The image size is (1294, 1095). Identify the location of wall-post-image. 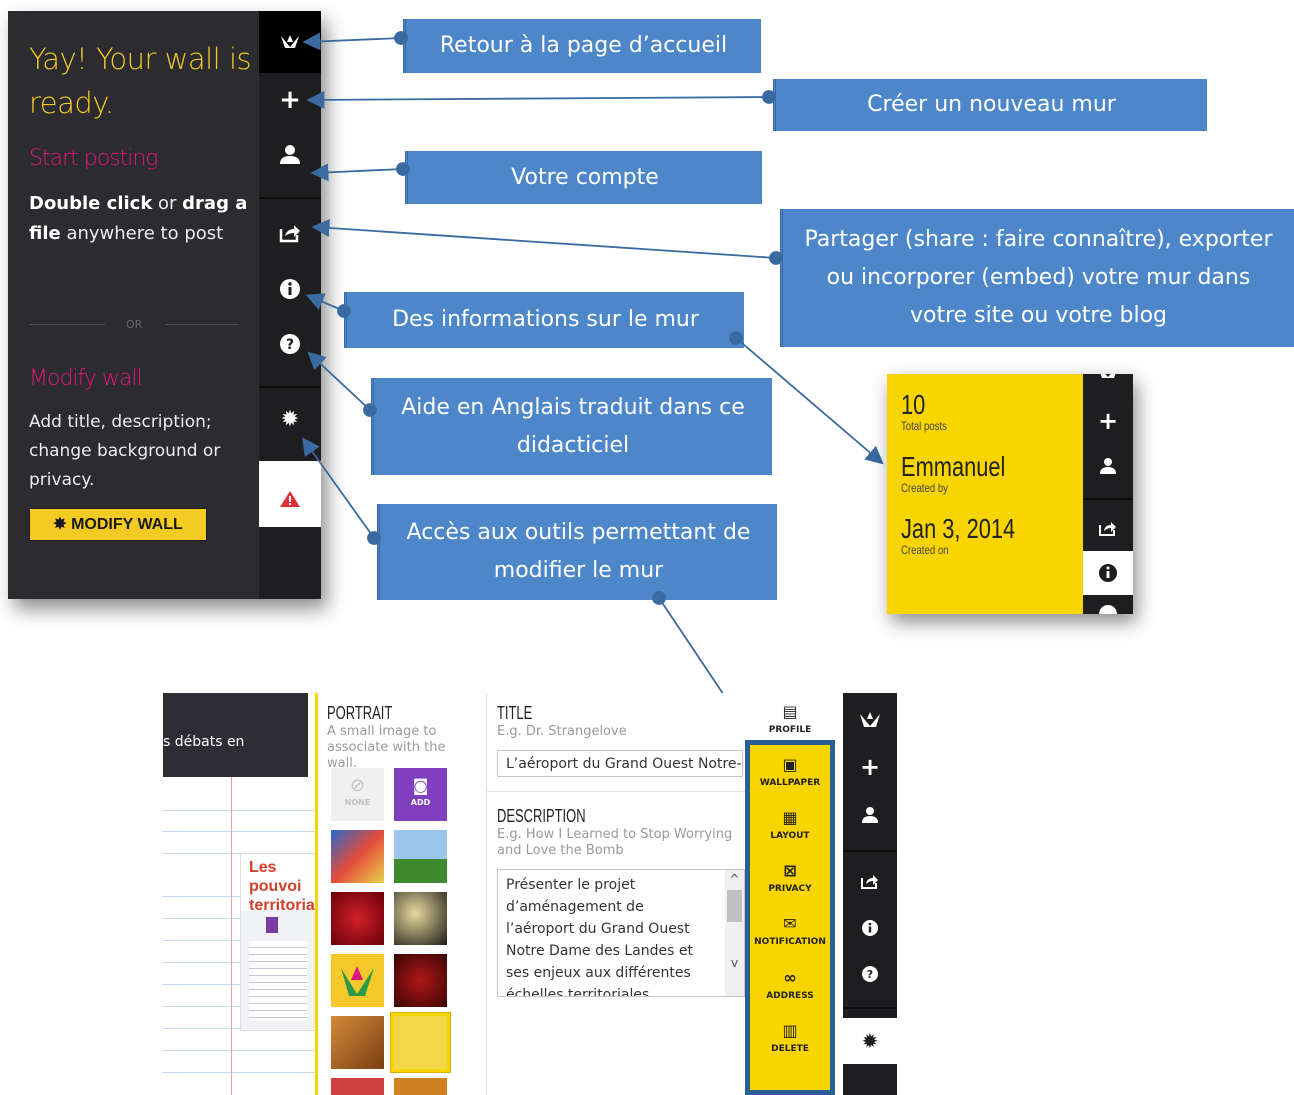
(278, 970).